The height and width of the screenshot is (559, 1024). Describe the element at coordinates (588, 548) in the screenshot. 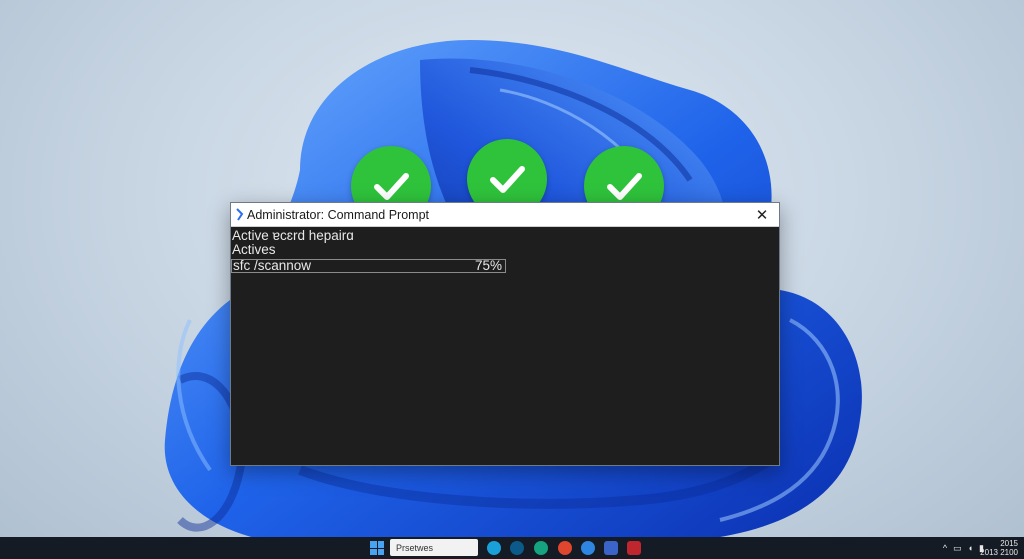

I see `edge-blue-icon` at that location.